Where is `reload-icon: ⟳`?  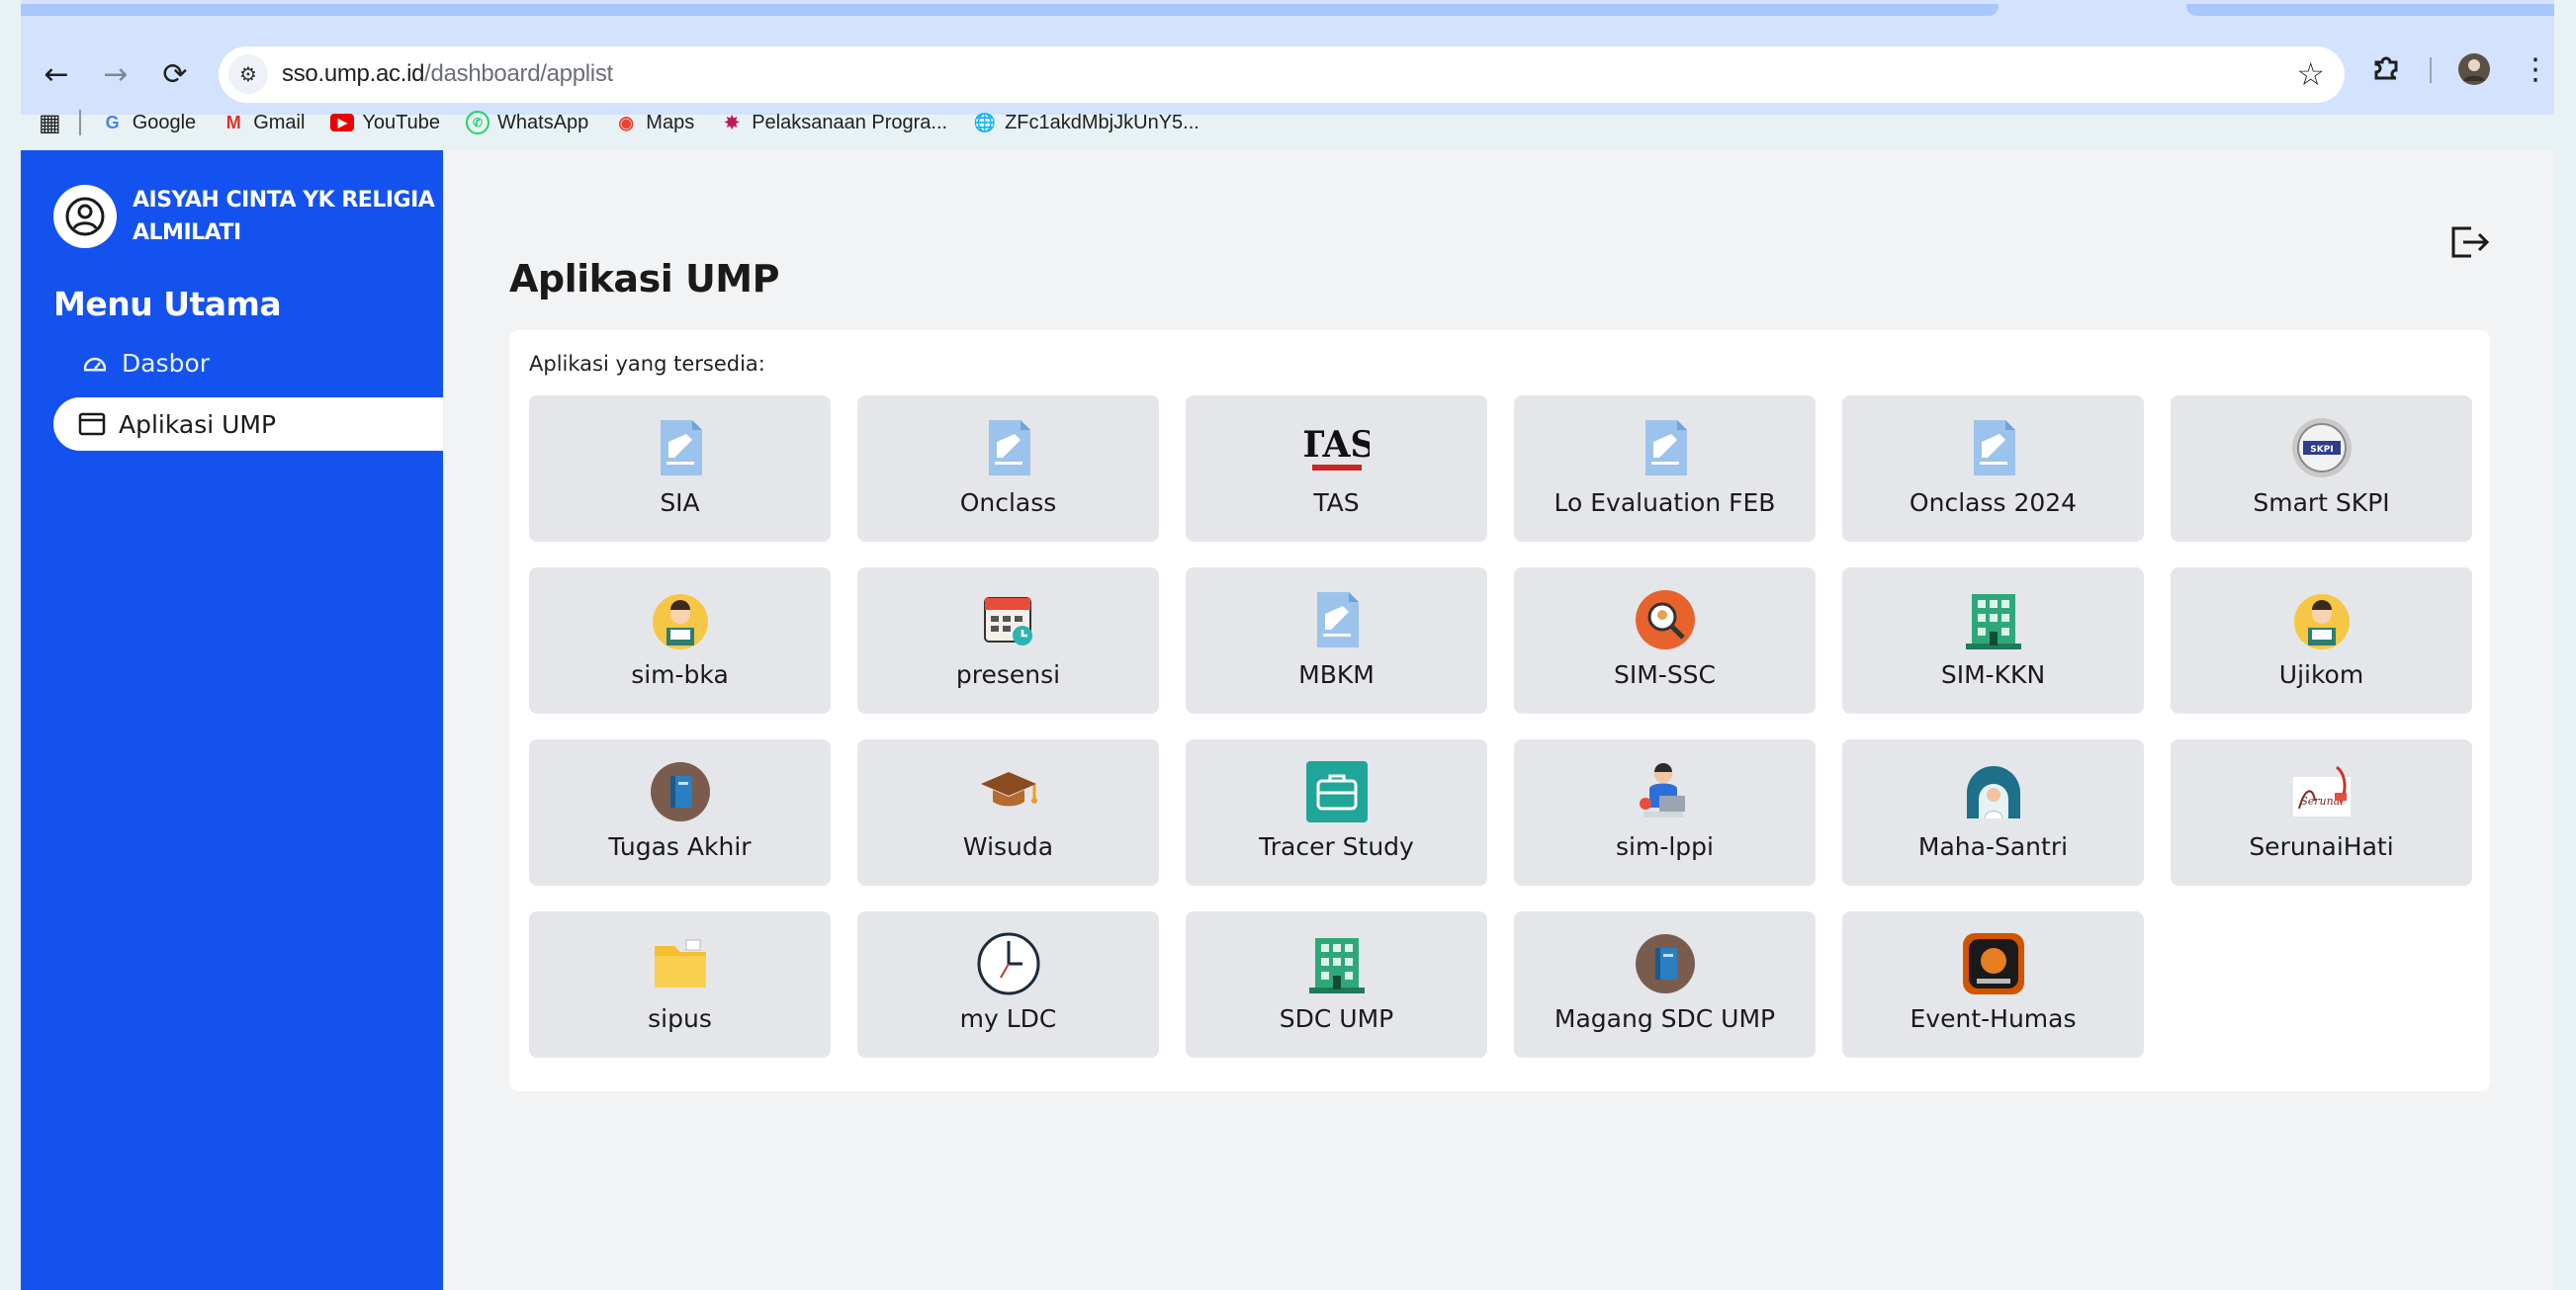 reload-icon: ⟳ is located at coordinates (175, 74).